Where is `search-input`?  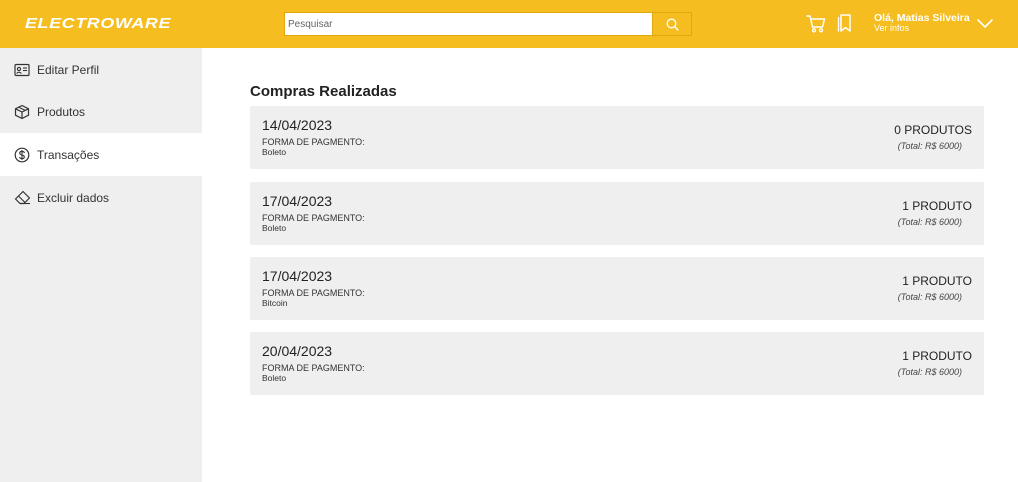
search-input is located at coordinates (468, 24).